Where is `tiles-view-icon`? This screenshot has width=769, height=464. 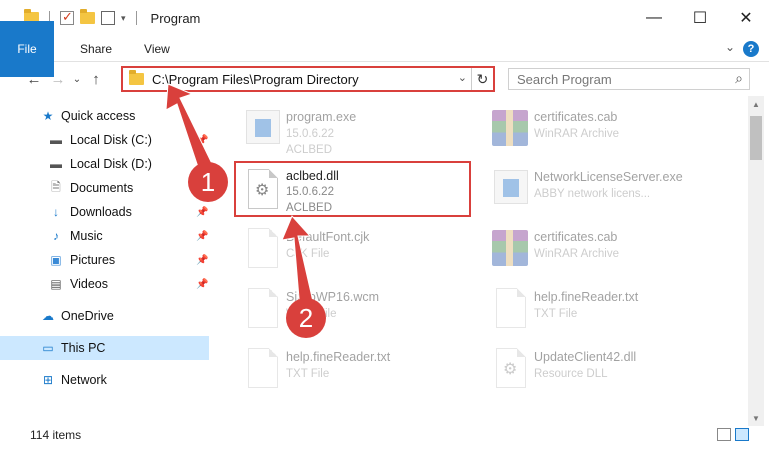 tiles-view-icon is located at coordinates (742, 434).